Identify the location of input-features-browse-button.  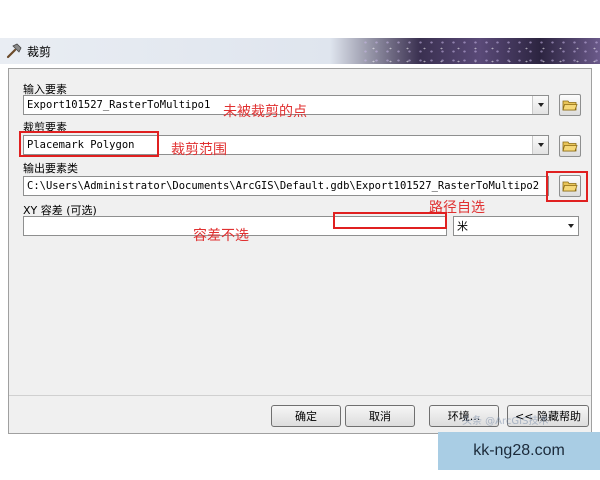
(570, 105).